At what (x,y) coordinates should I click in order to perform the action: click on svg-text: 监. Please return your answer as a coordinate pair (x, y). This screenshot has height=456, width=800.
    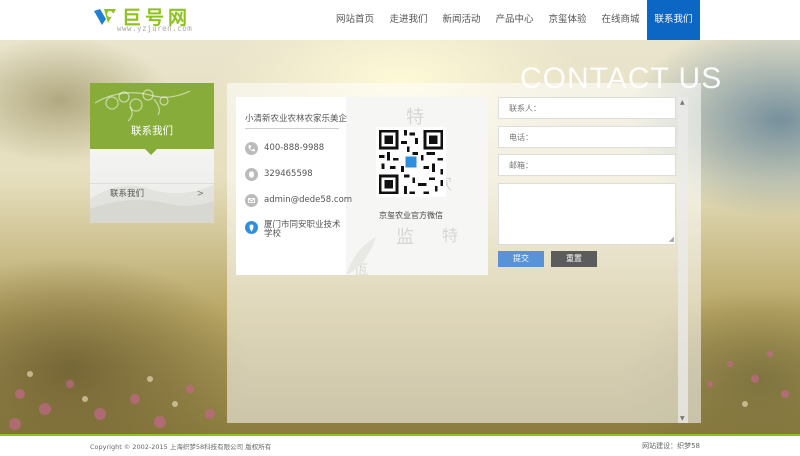
    Looking at the image, I should click on (405, 237).